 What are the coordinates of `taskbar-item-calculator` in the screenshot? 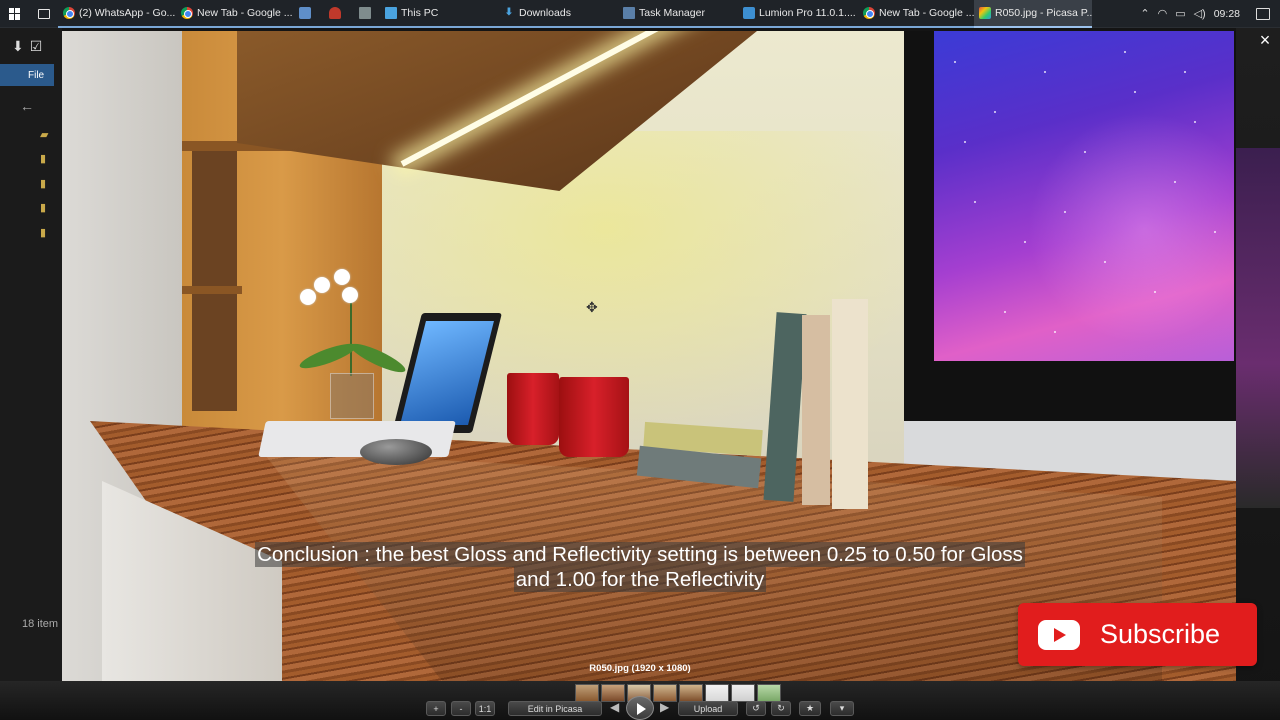 It's located at (367, 14).